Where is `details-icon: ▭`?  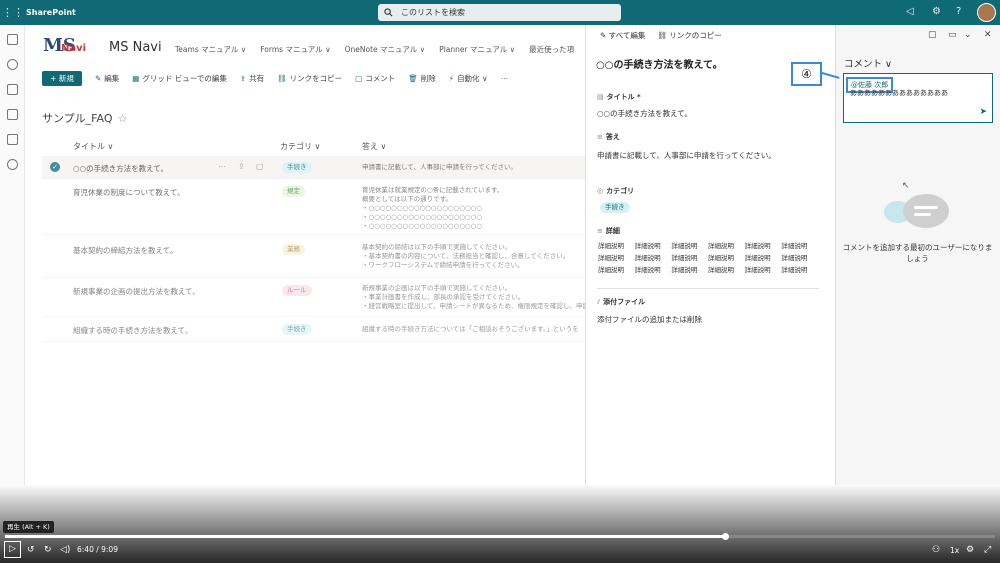 details-icon: ▭ is located at coordinates (952, 35).